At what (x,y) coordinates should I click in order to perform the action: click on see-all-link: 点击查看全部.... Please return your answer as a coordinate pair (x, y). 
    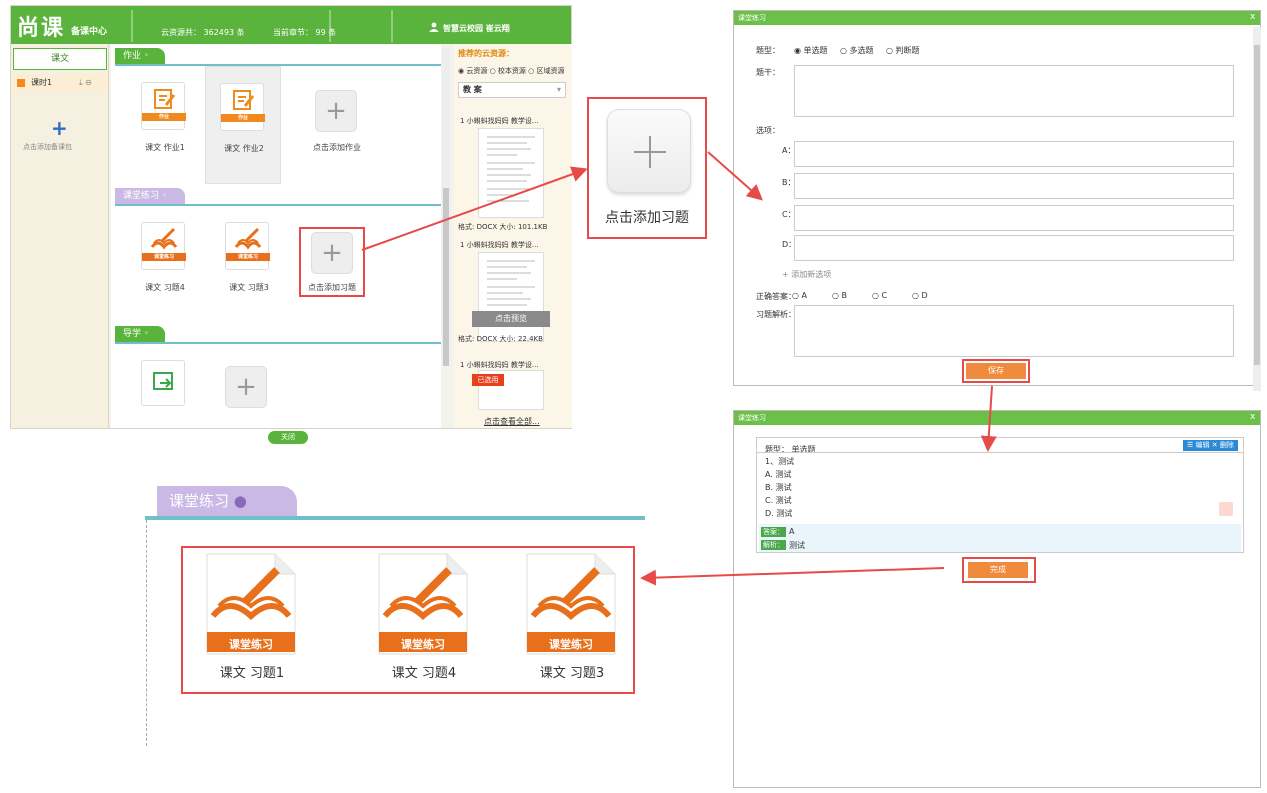
    Looking at the image, I should click on (512, 421).